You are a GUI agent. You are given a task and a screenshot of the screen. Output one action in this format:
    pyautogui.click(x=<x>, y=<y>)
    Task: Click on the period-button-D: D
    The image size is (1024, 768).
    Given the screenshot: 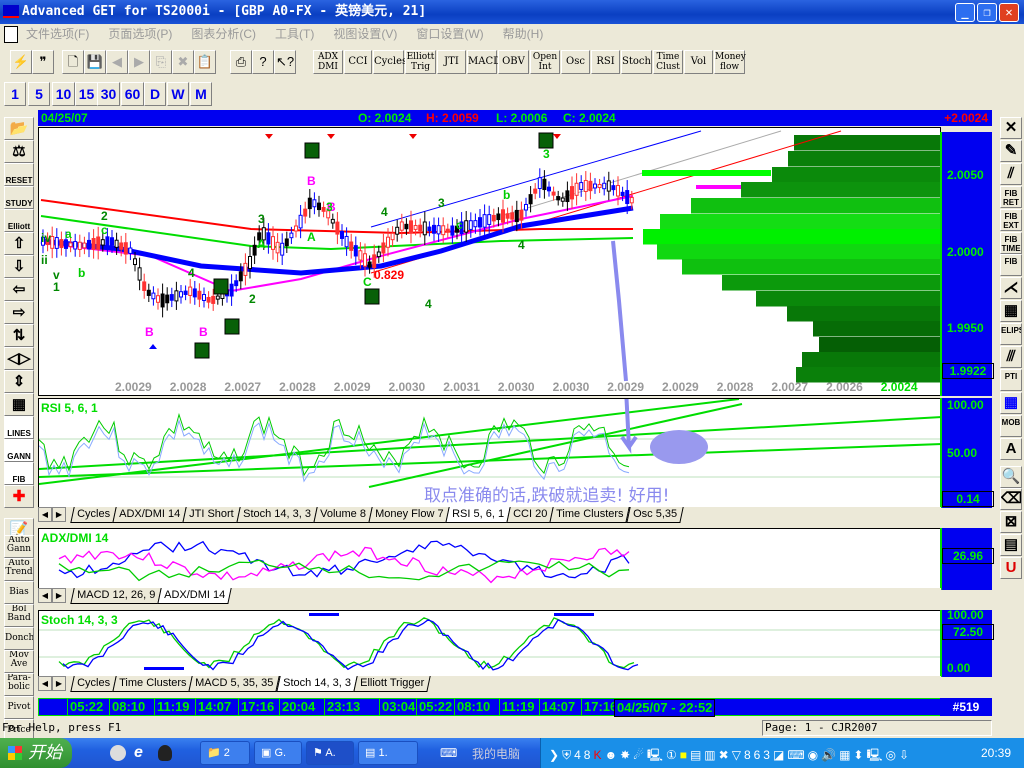 What is the action you would take?
    pyautogui.click(x=155, y=94)
    